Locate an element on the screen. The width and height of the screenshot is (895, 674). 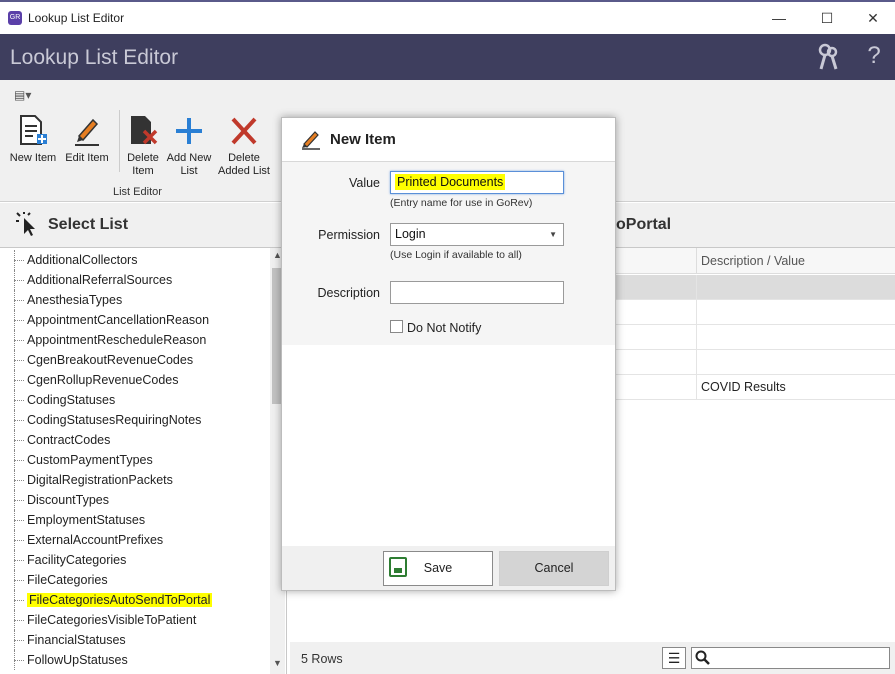
ribbon-separator is located at coordinates (119, 141).